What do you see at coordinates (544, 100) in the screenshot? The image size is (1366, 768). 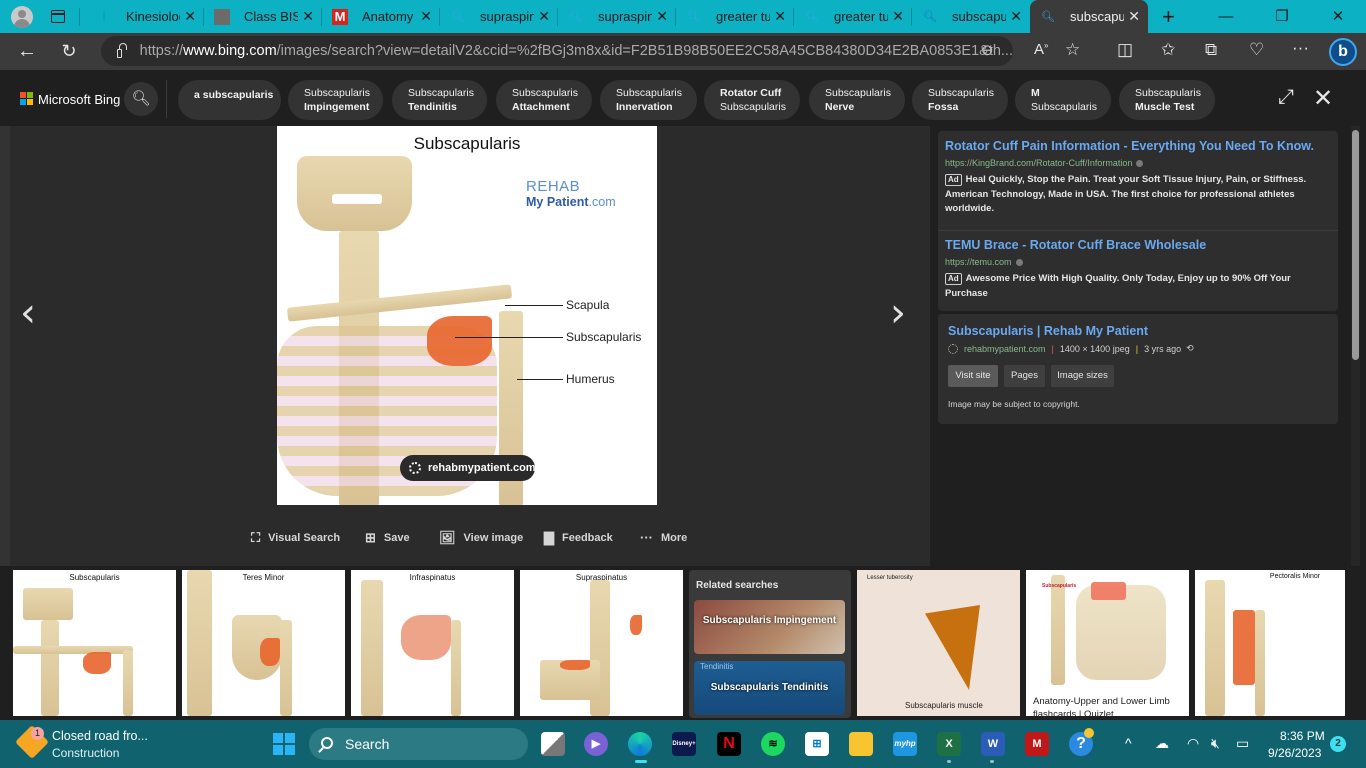 I see `related-chip: Subscapularis Attachment` at bounding box center [544, 100].